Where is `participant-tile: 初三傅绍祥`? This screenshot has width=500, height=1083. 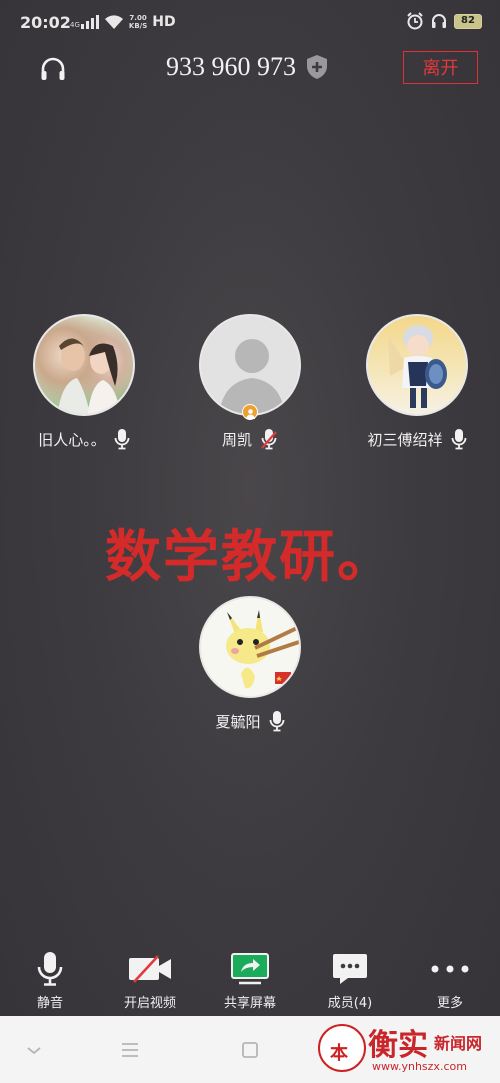 participant-tile: 初三傅绍祥 is located at coordinates (417, 382).